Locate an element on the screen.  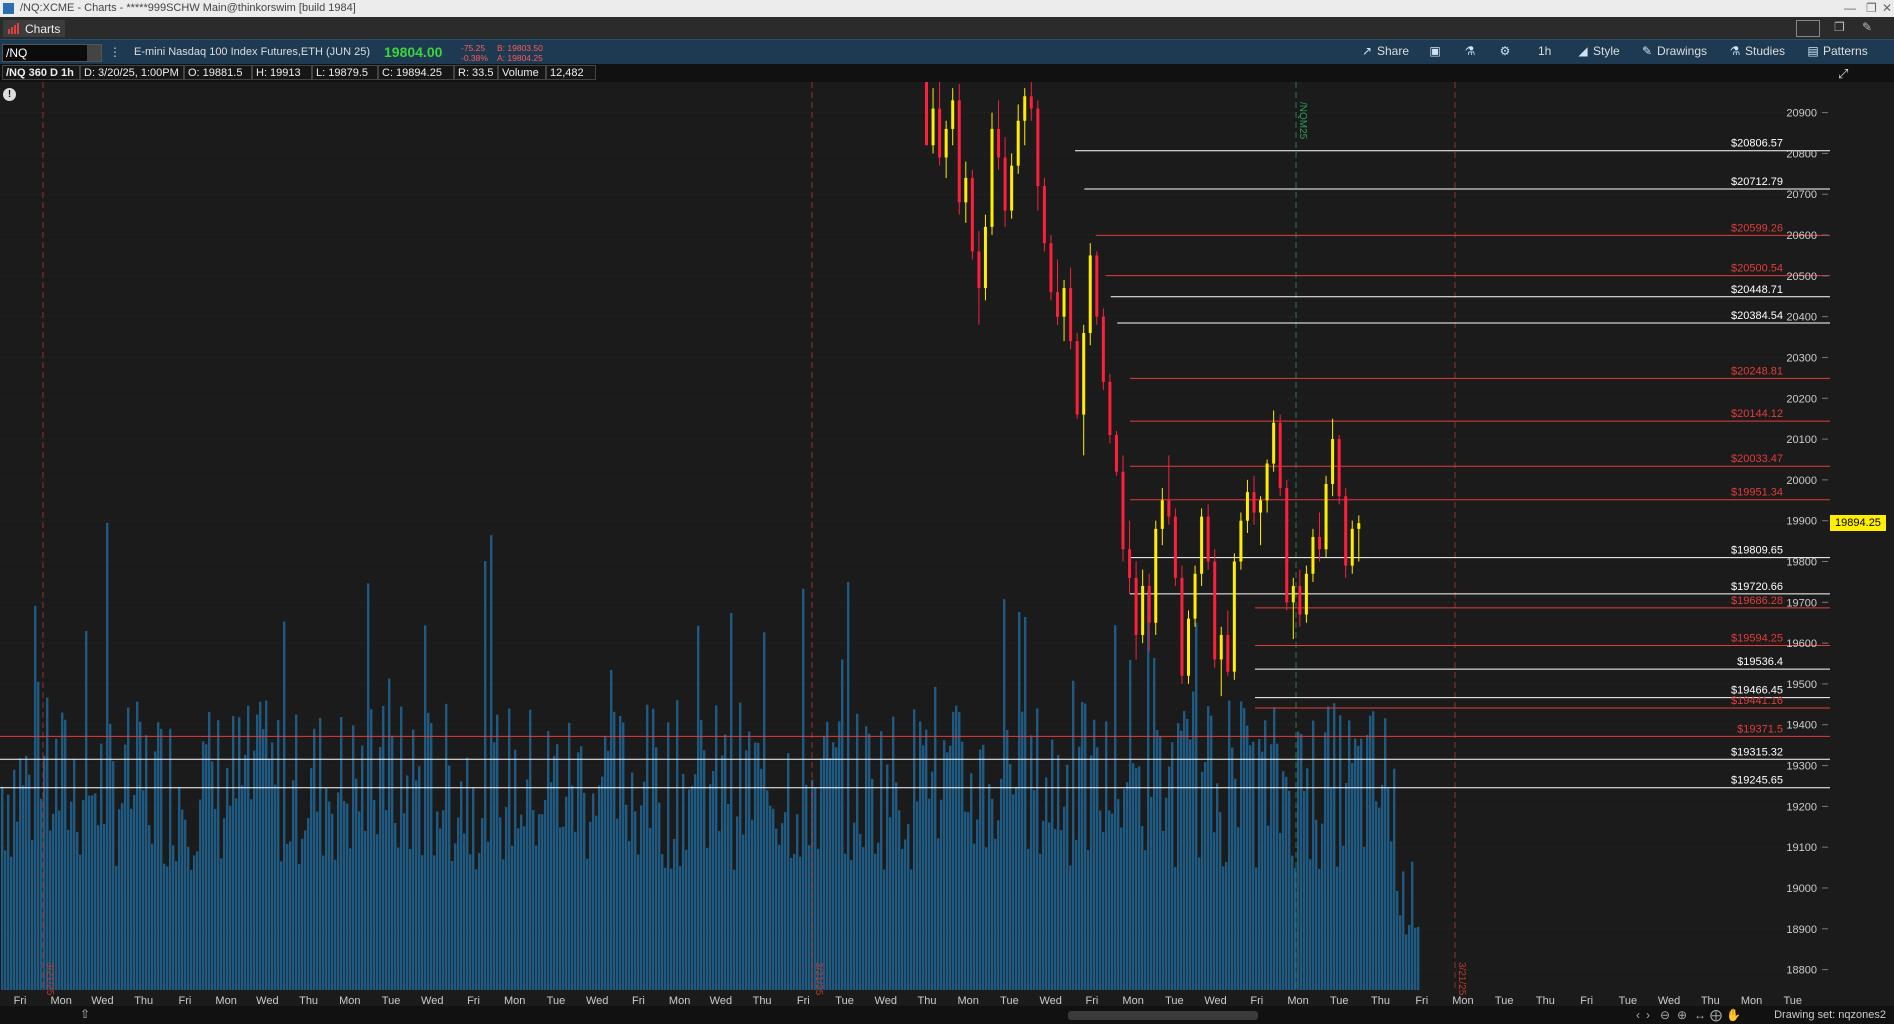
tab-charts: Charts is located at coordinates (34, 28).